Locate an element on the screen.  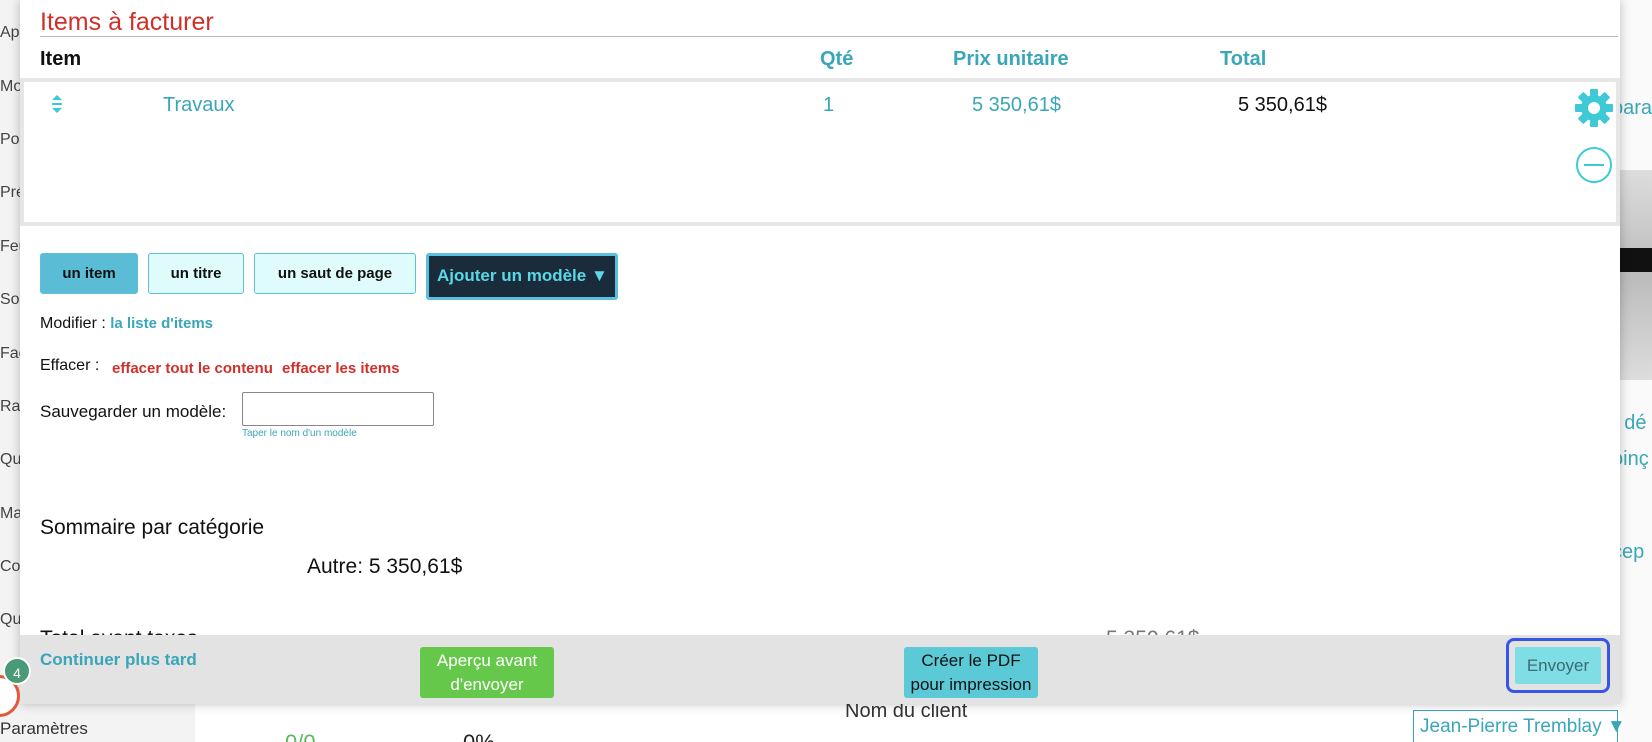
background-right-image is located at coordinates (1636, 275).